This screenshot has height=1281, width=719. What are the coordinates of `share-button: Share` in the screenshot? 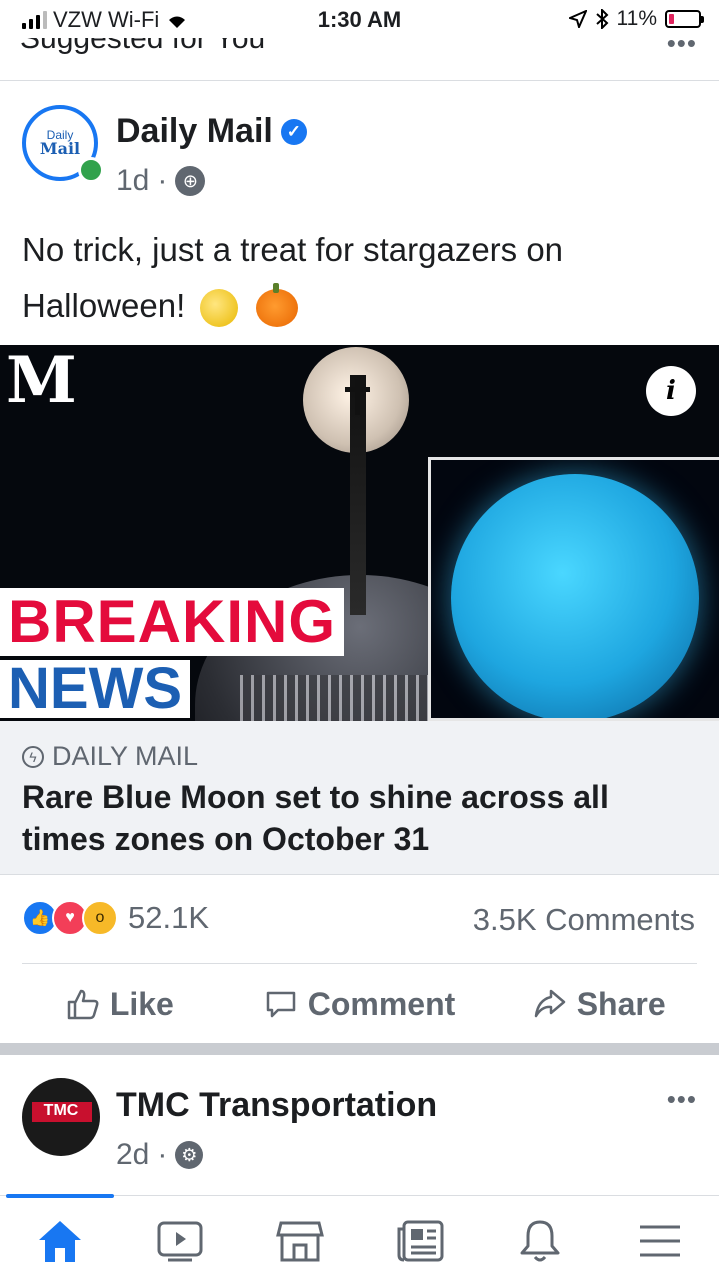 It's located at (599, 1004).